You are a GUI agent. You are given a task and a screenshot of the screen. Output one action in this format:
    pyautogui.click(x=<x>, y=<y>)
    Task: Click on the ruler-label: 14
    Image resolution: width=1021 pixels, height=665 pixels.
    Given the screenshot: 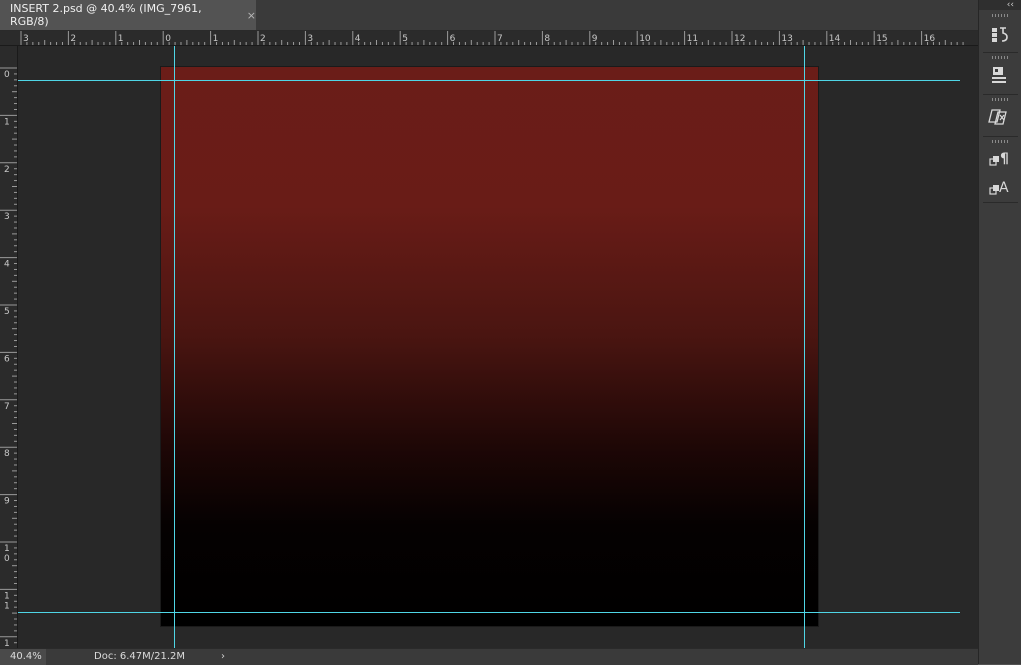 What is the action you would take?
    pyautogui.click(x=835, y=39)
    